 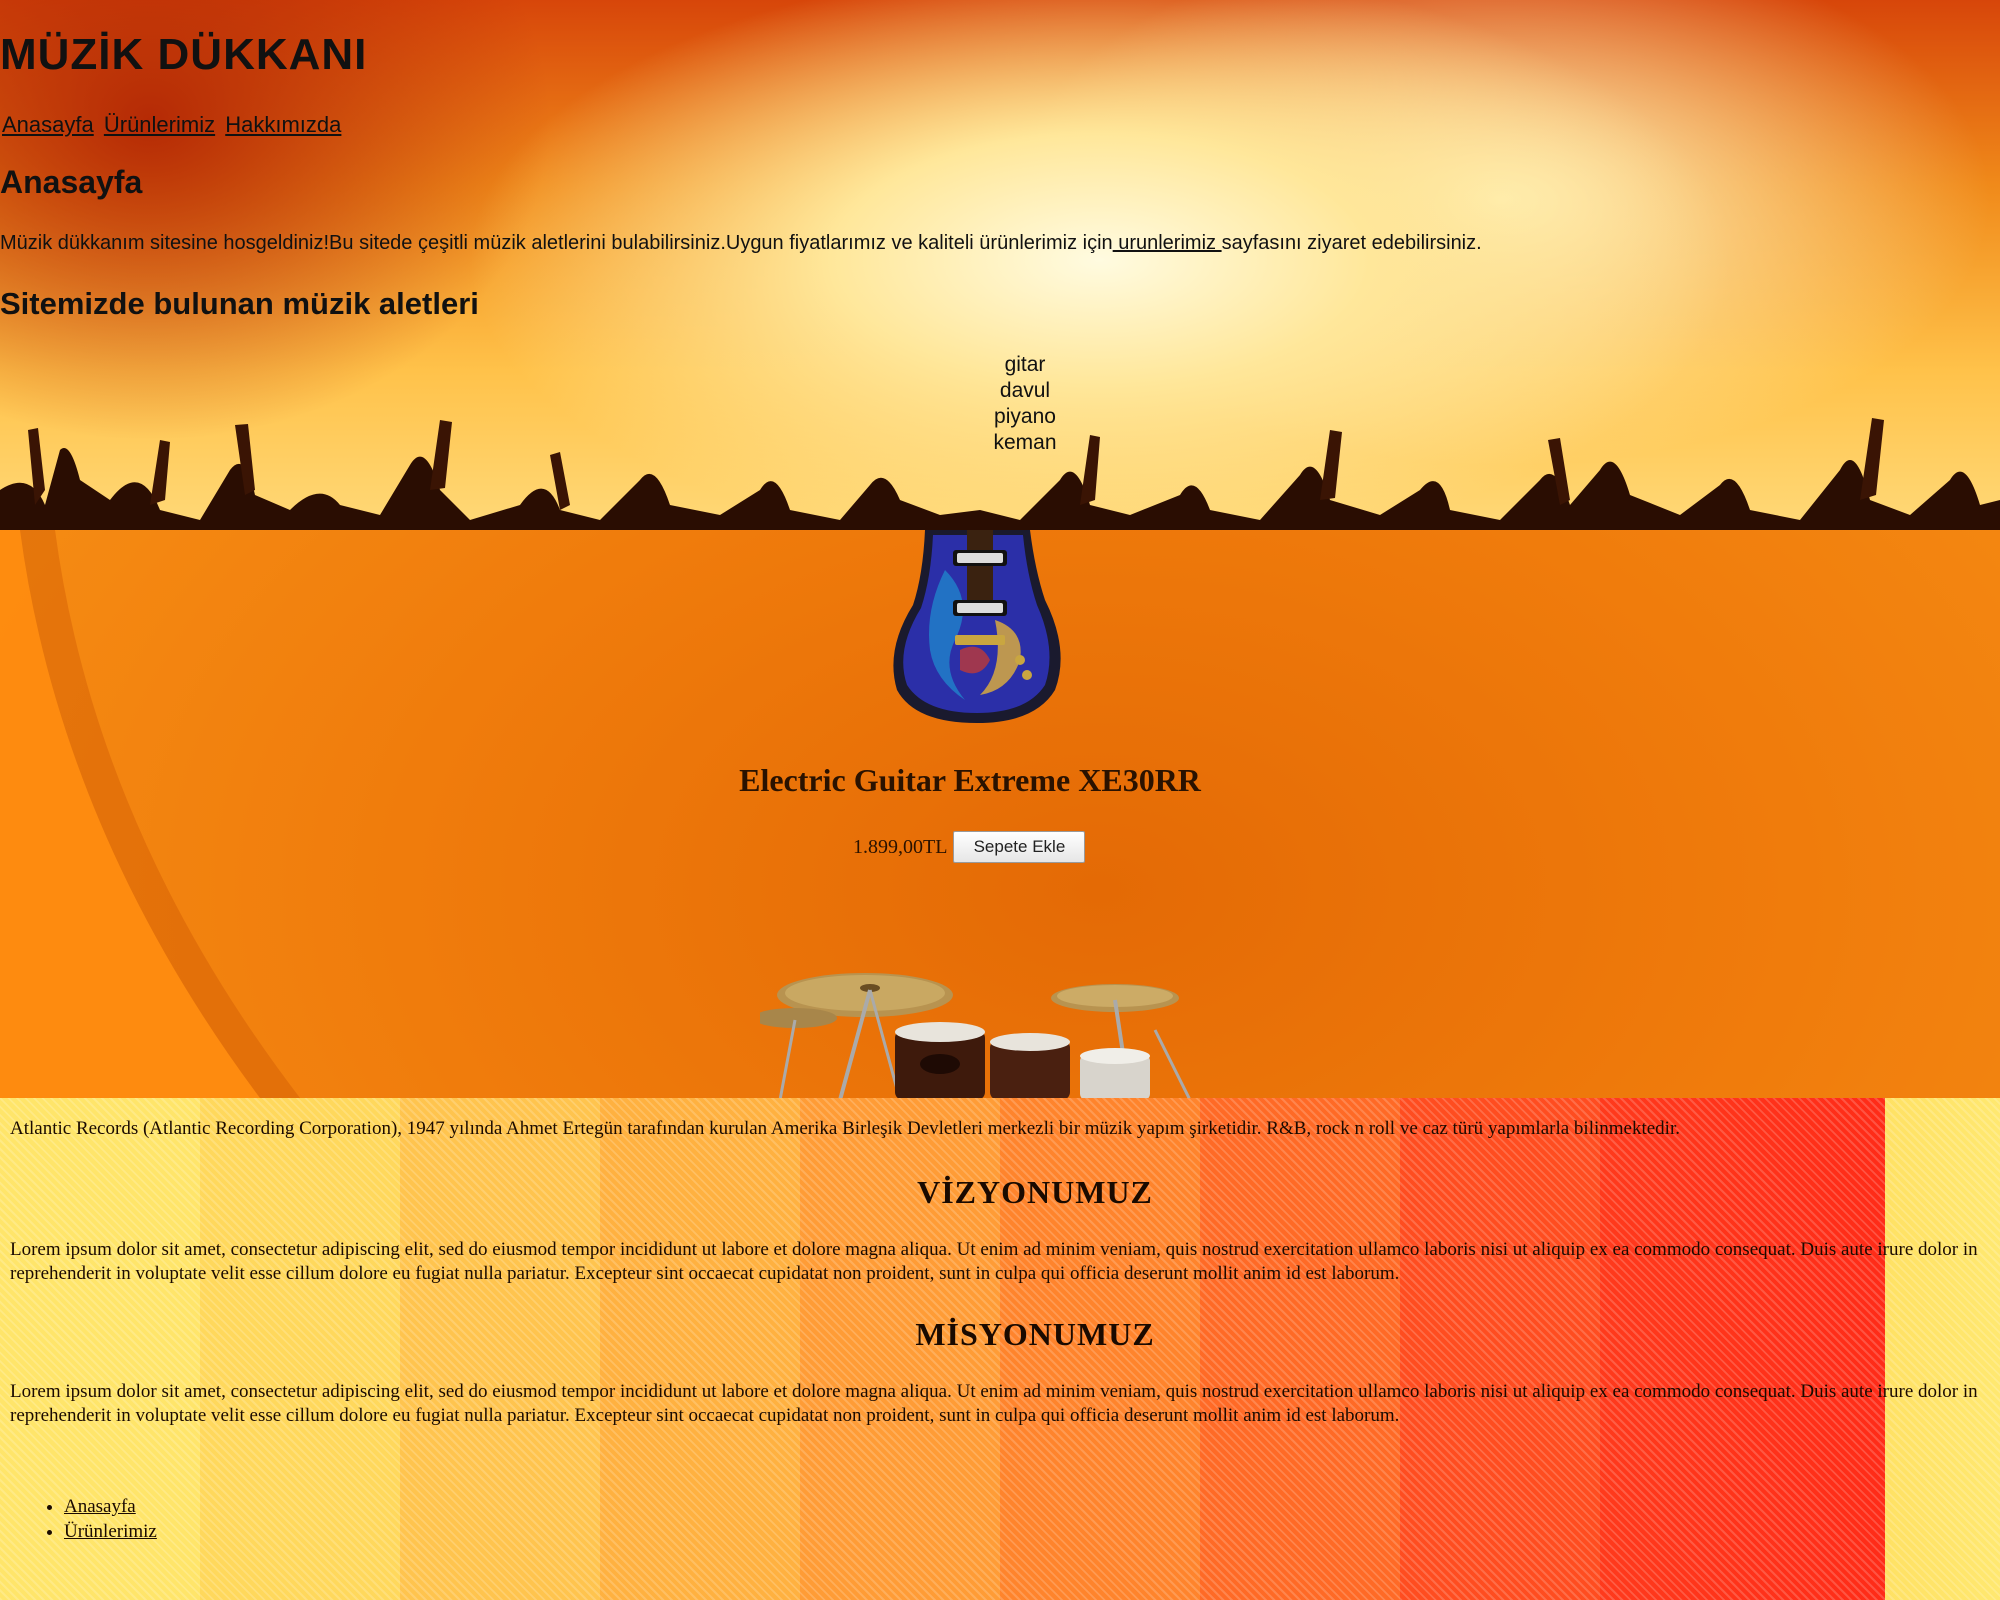 I want to click on bottom-nav: Anasayfa Ürünlerimiz, so click(x=99, y=1519).